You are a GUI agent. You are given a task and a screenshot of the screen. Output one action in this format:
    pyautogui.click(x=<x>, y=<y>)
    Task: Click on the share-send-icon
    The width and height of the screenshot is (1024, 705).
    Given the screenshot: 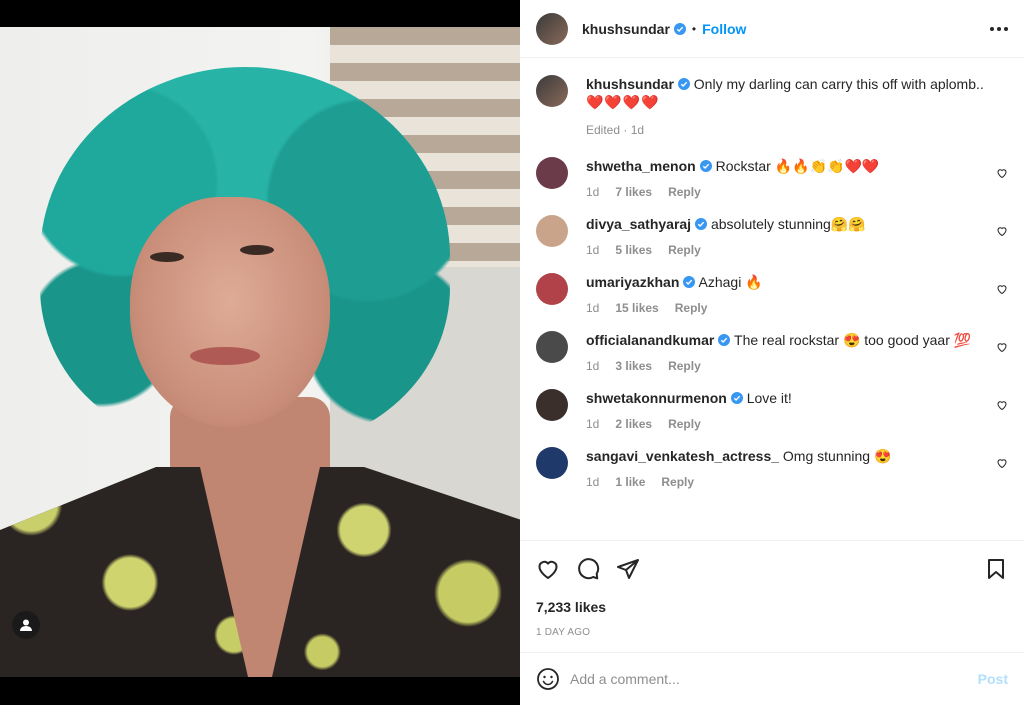 What is the action you would take?
    pyautogui.click(x=628, y=569)
    